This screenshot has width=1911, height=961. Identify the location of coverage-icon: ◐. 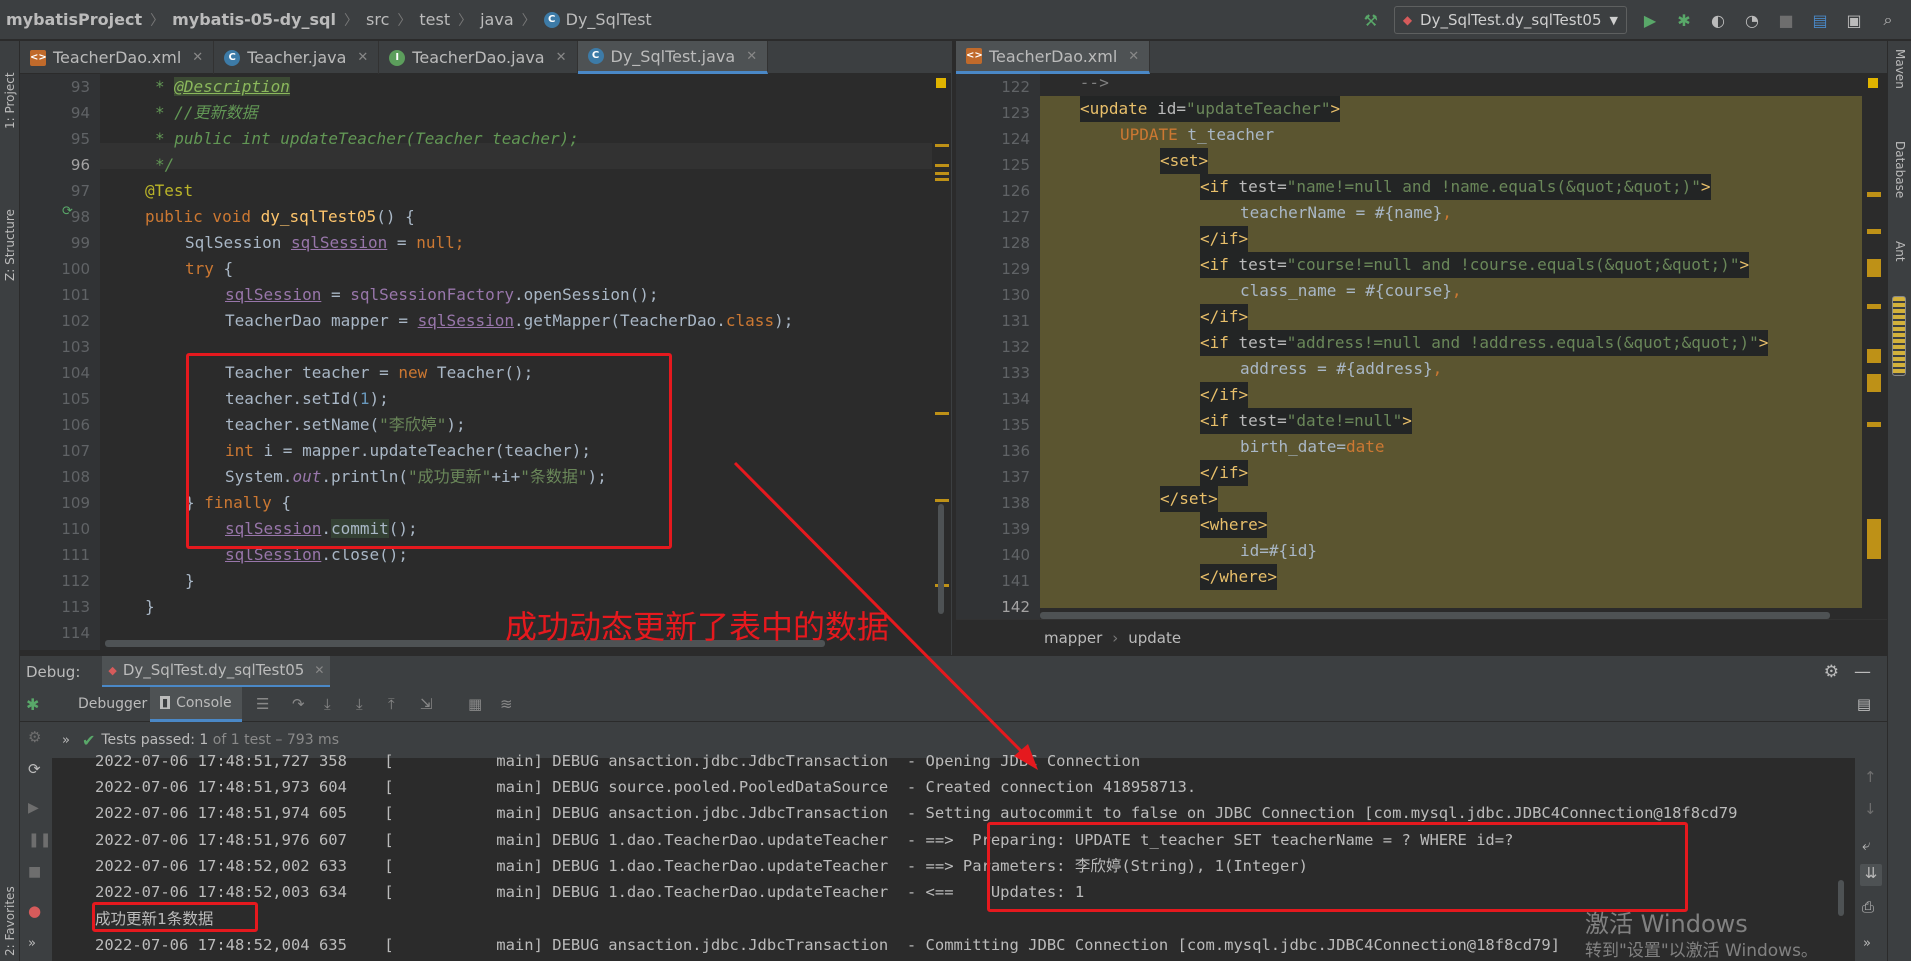
(1718, 20).